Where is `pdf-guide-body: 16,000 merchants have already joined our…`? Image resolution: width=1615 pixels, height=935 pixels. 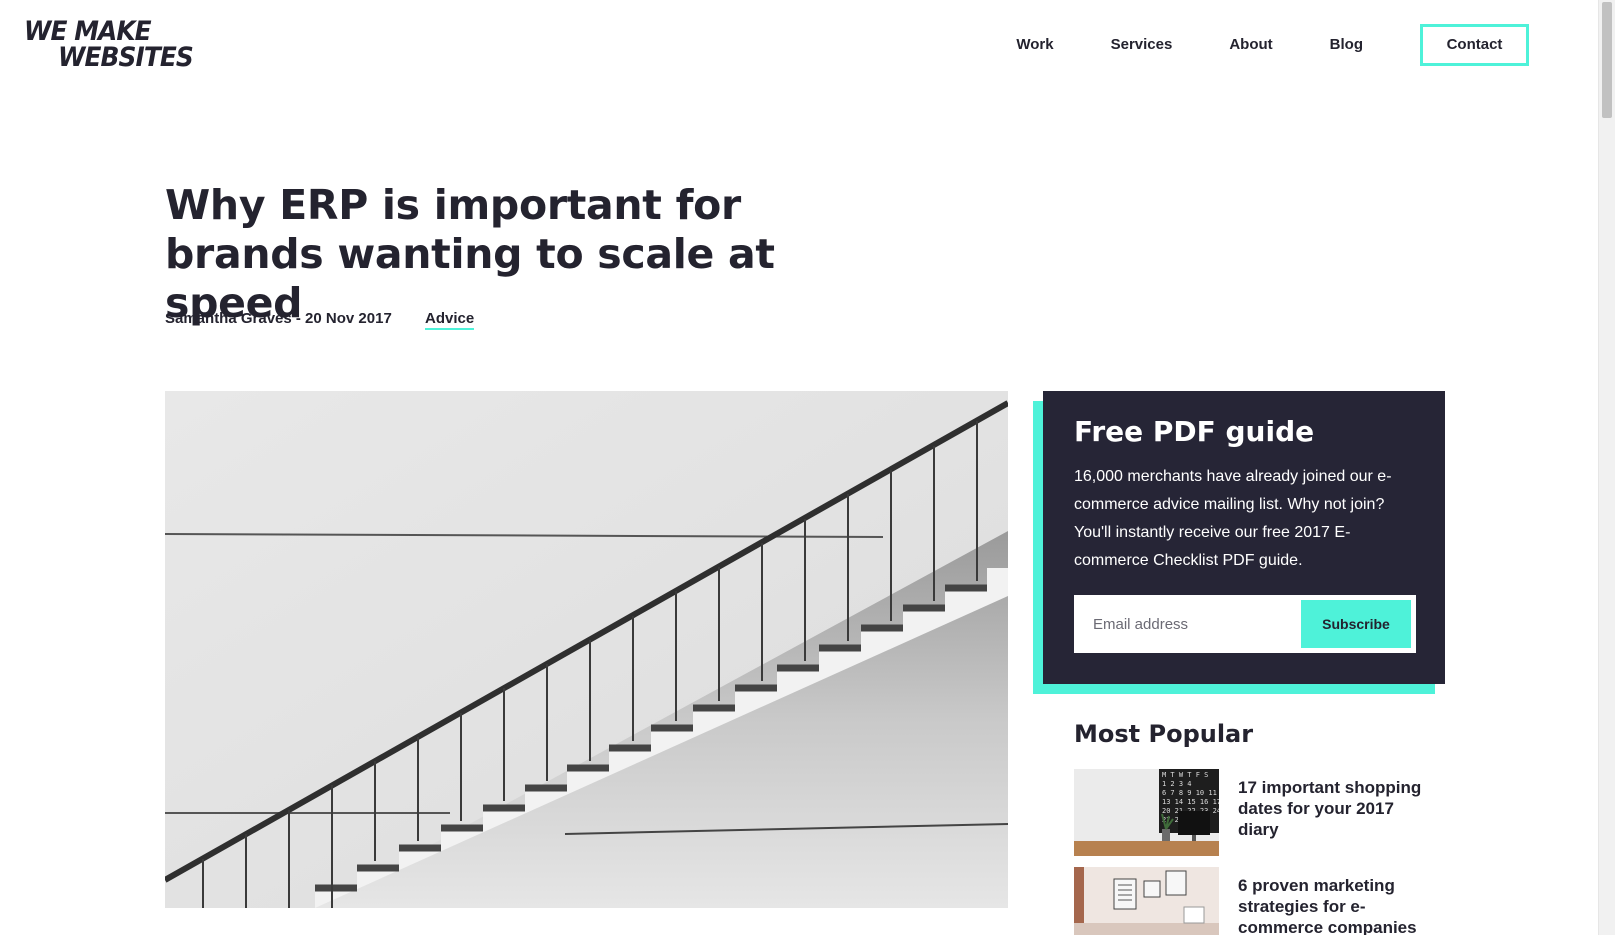
pdf-guide-body: 16,000 merchants have already joined our… is located at coordinates (1233, 518).